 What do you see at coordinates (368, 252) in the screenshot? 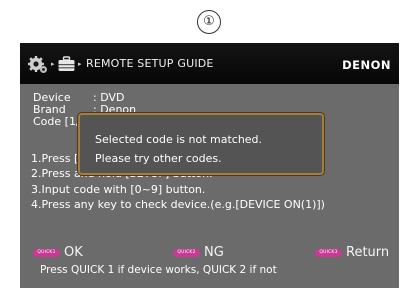
I see `return-label: Return` at bounding box center [368, 252].